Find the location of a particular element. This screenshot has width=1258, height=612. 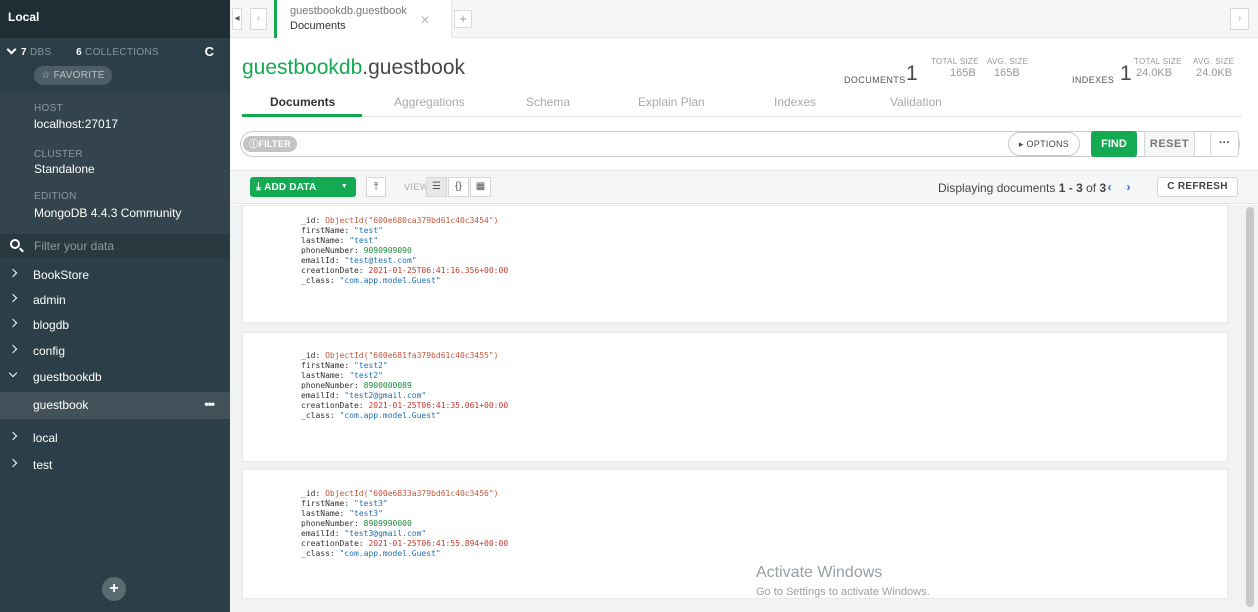

active-tab-underline is located at coordinates (302, 115).